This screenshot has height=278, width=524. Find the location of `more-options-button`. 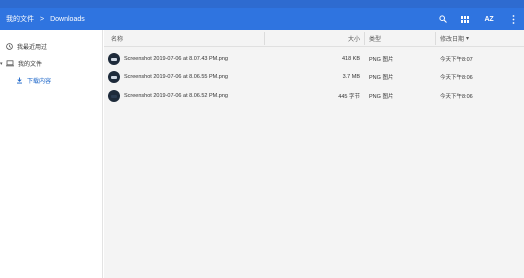

more-options-button is located at coordinates (513, 19).